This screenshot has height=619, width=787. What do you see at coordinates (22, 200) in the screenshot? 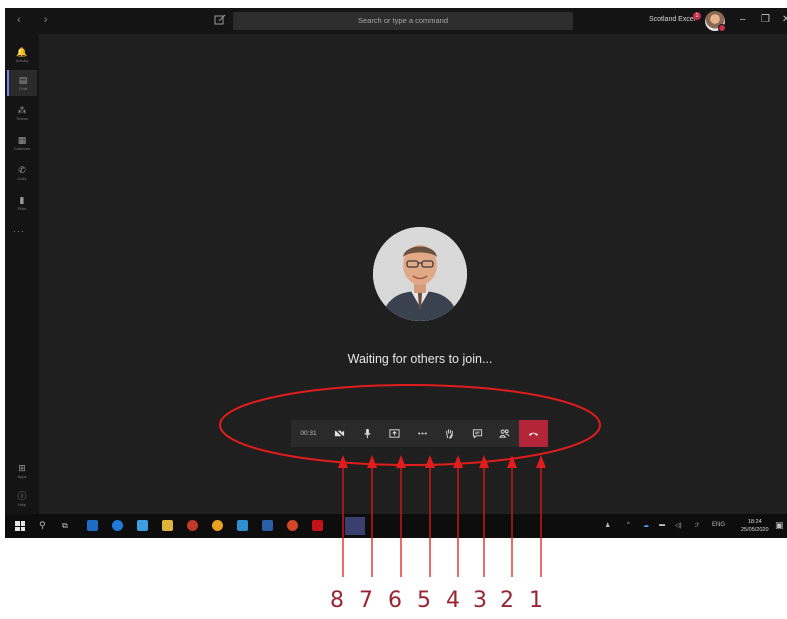
I see `file-icon: ▮` at bounding box center [22, 200].